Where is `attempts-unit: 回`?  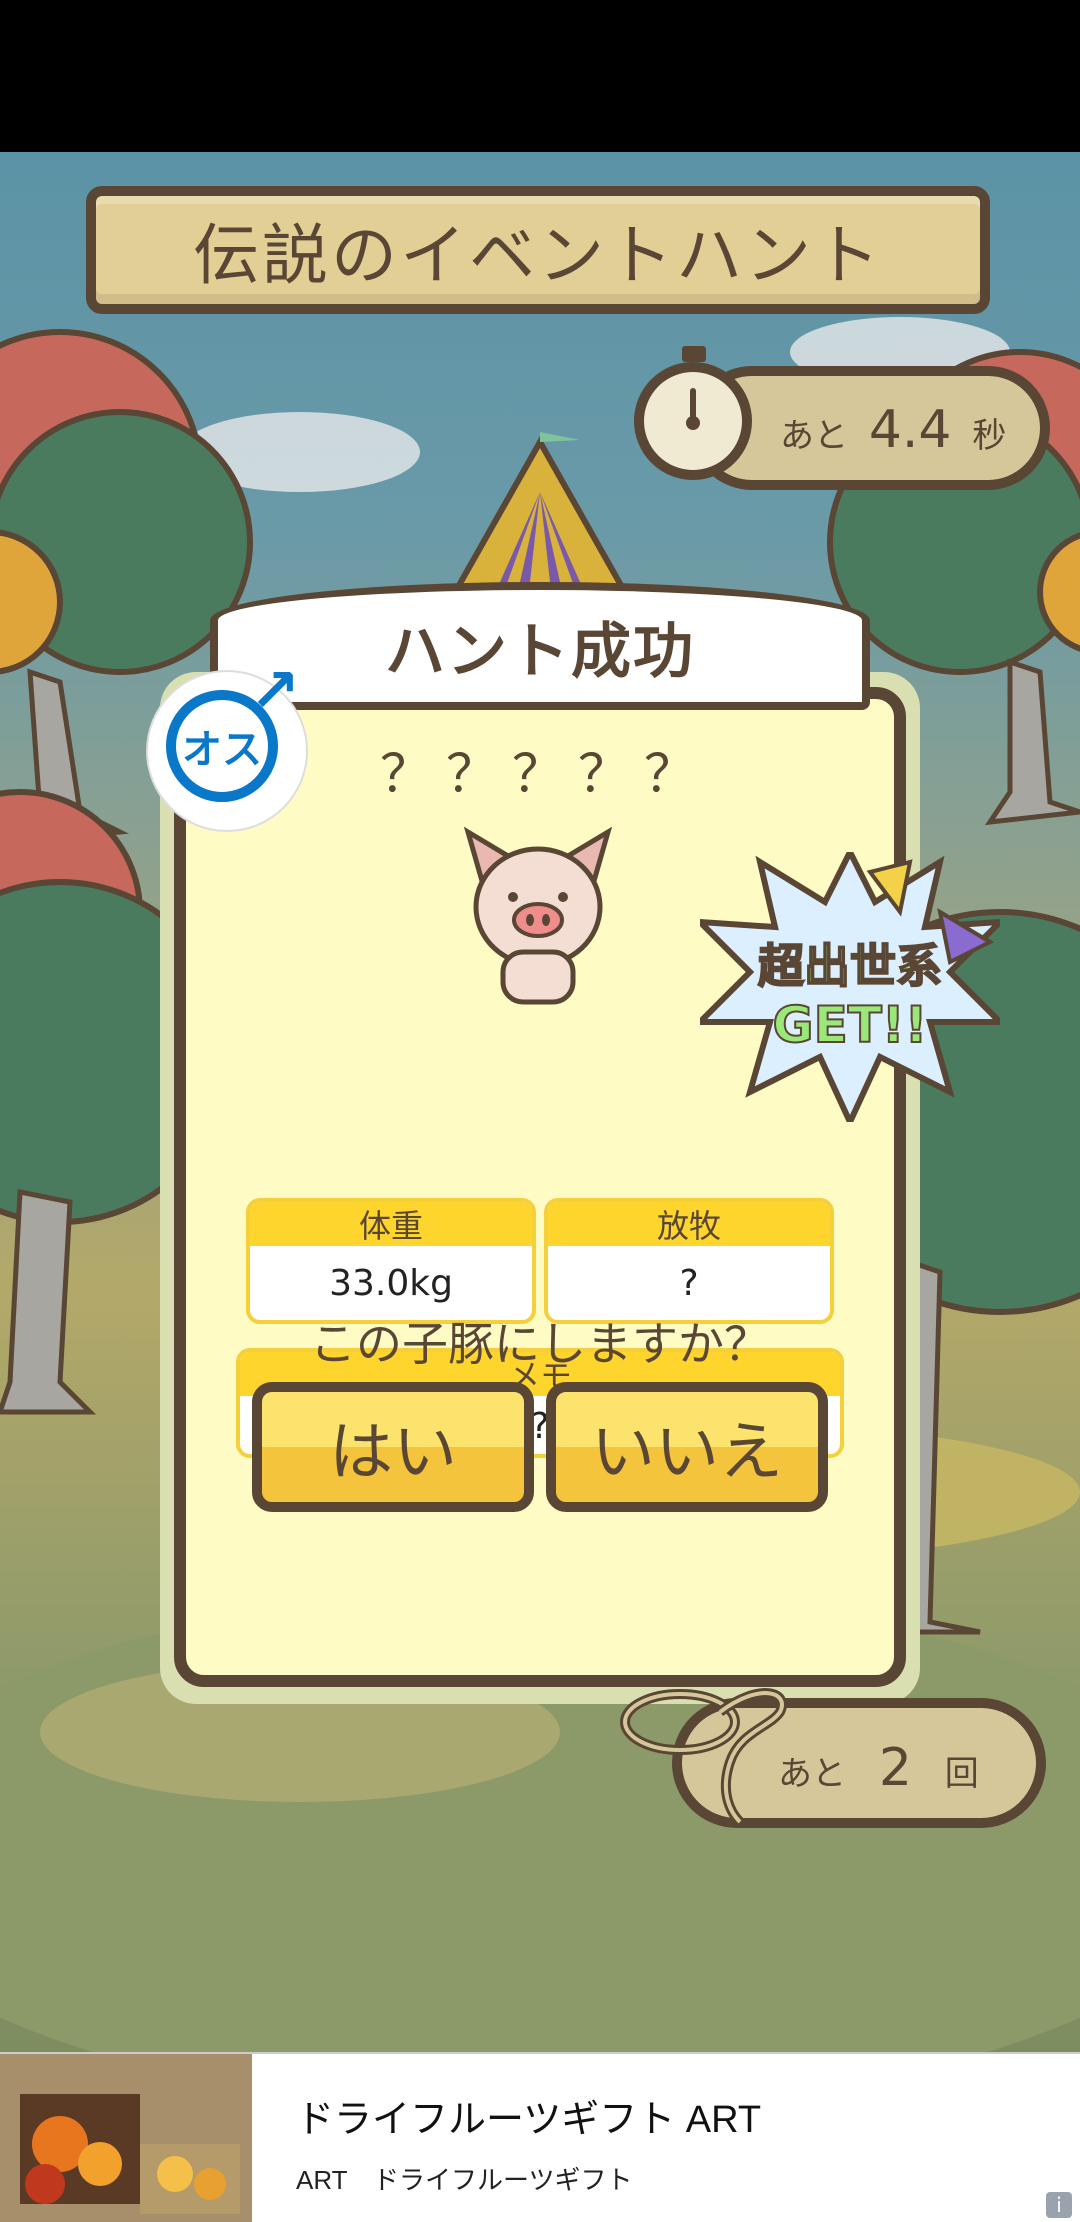
attempts-unit: 回 is located at coordinates (961, 1774).